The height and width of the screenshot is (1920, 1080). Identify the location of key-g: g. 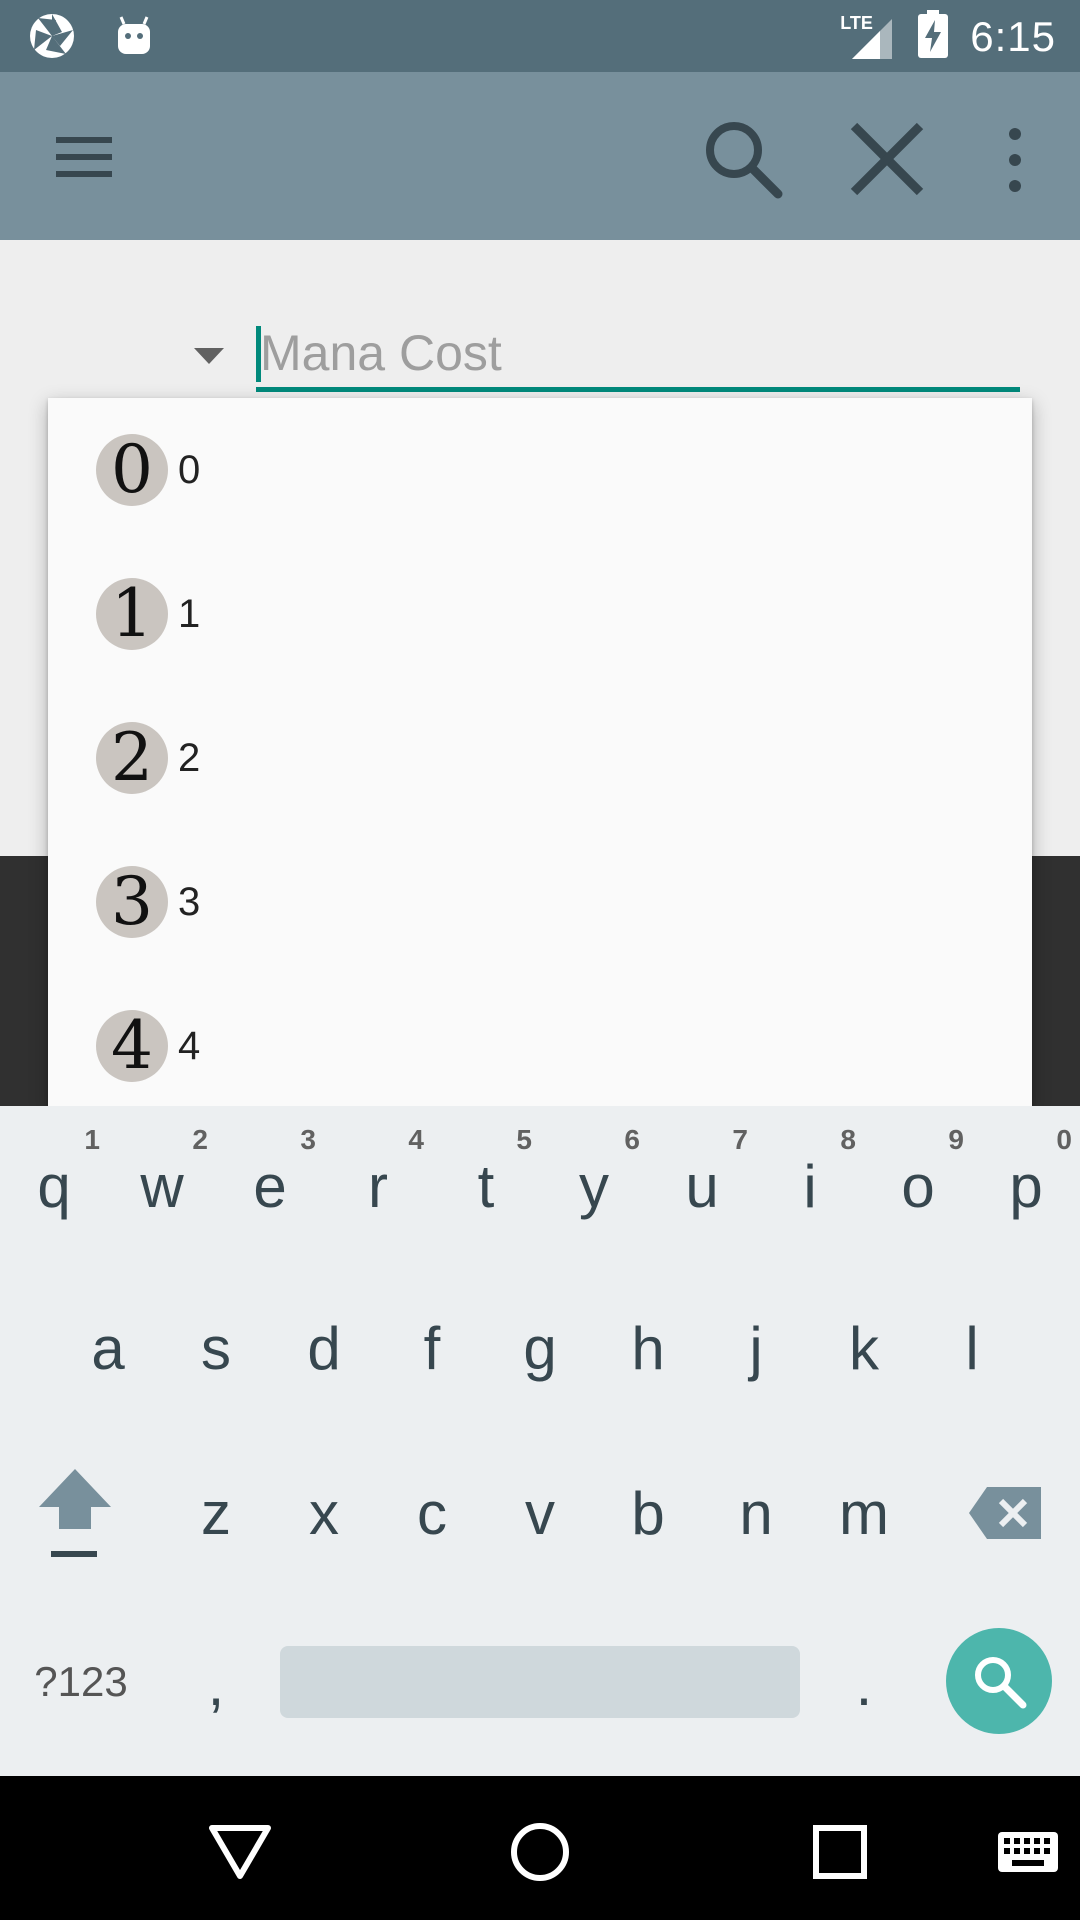
(540, 1348).